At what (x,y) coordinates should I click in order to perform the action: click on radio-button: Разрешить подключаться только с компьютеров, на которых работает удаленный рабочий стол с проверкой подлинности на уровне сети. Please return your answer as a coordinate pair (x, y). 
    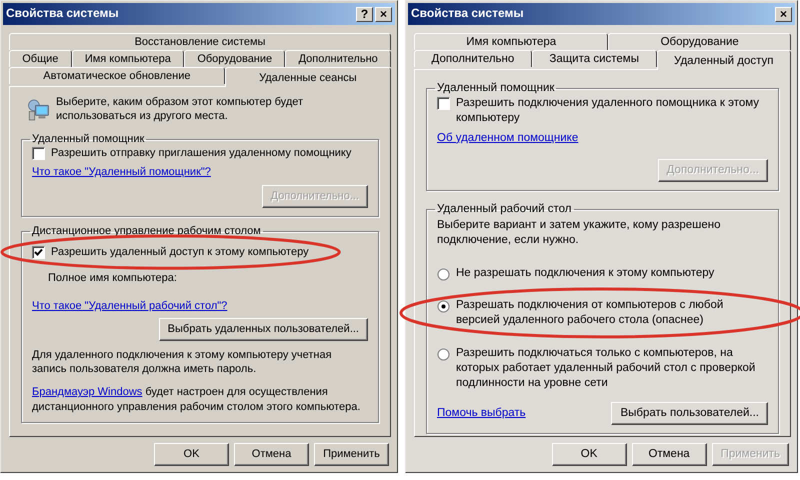
    Looking at the image, I should click on (602, 368).